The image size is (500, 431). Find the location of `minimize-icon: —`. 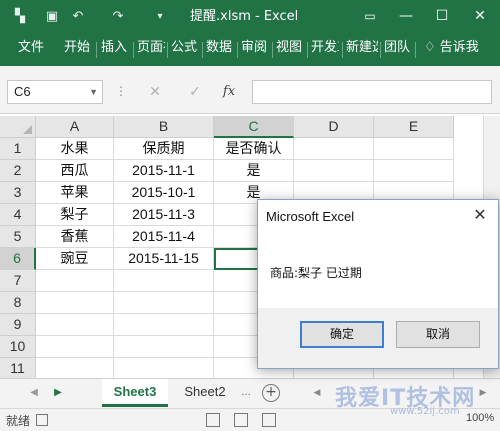

minimize-icon: — is located at coordinates (406, 17).